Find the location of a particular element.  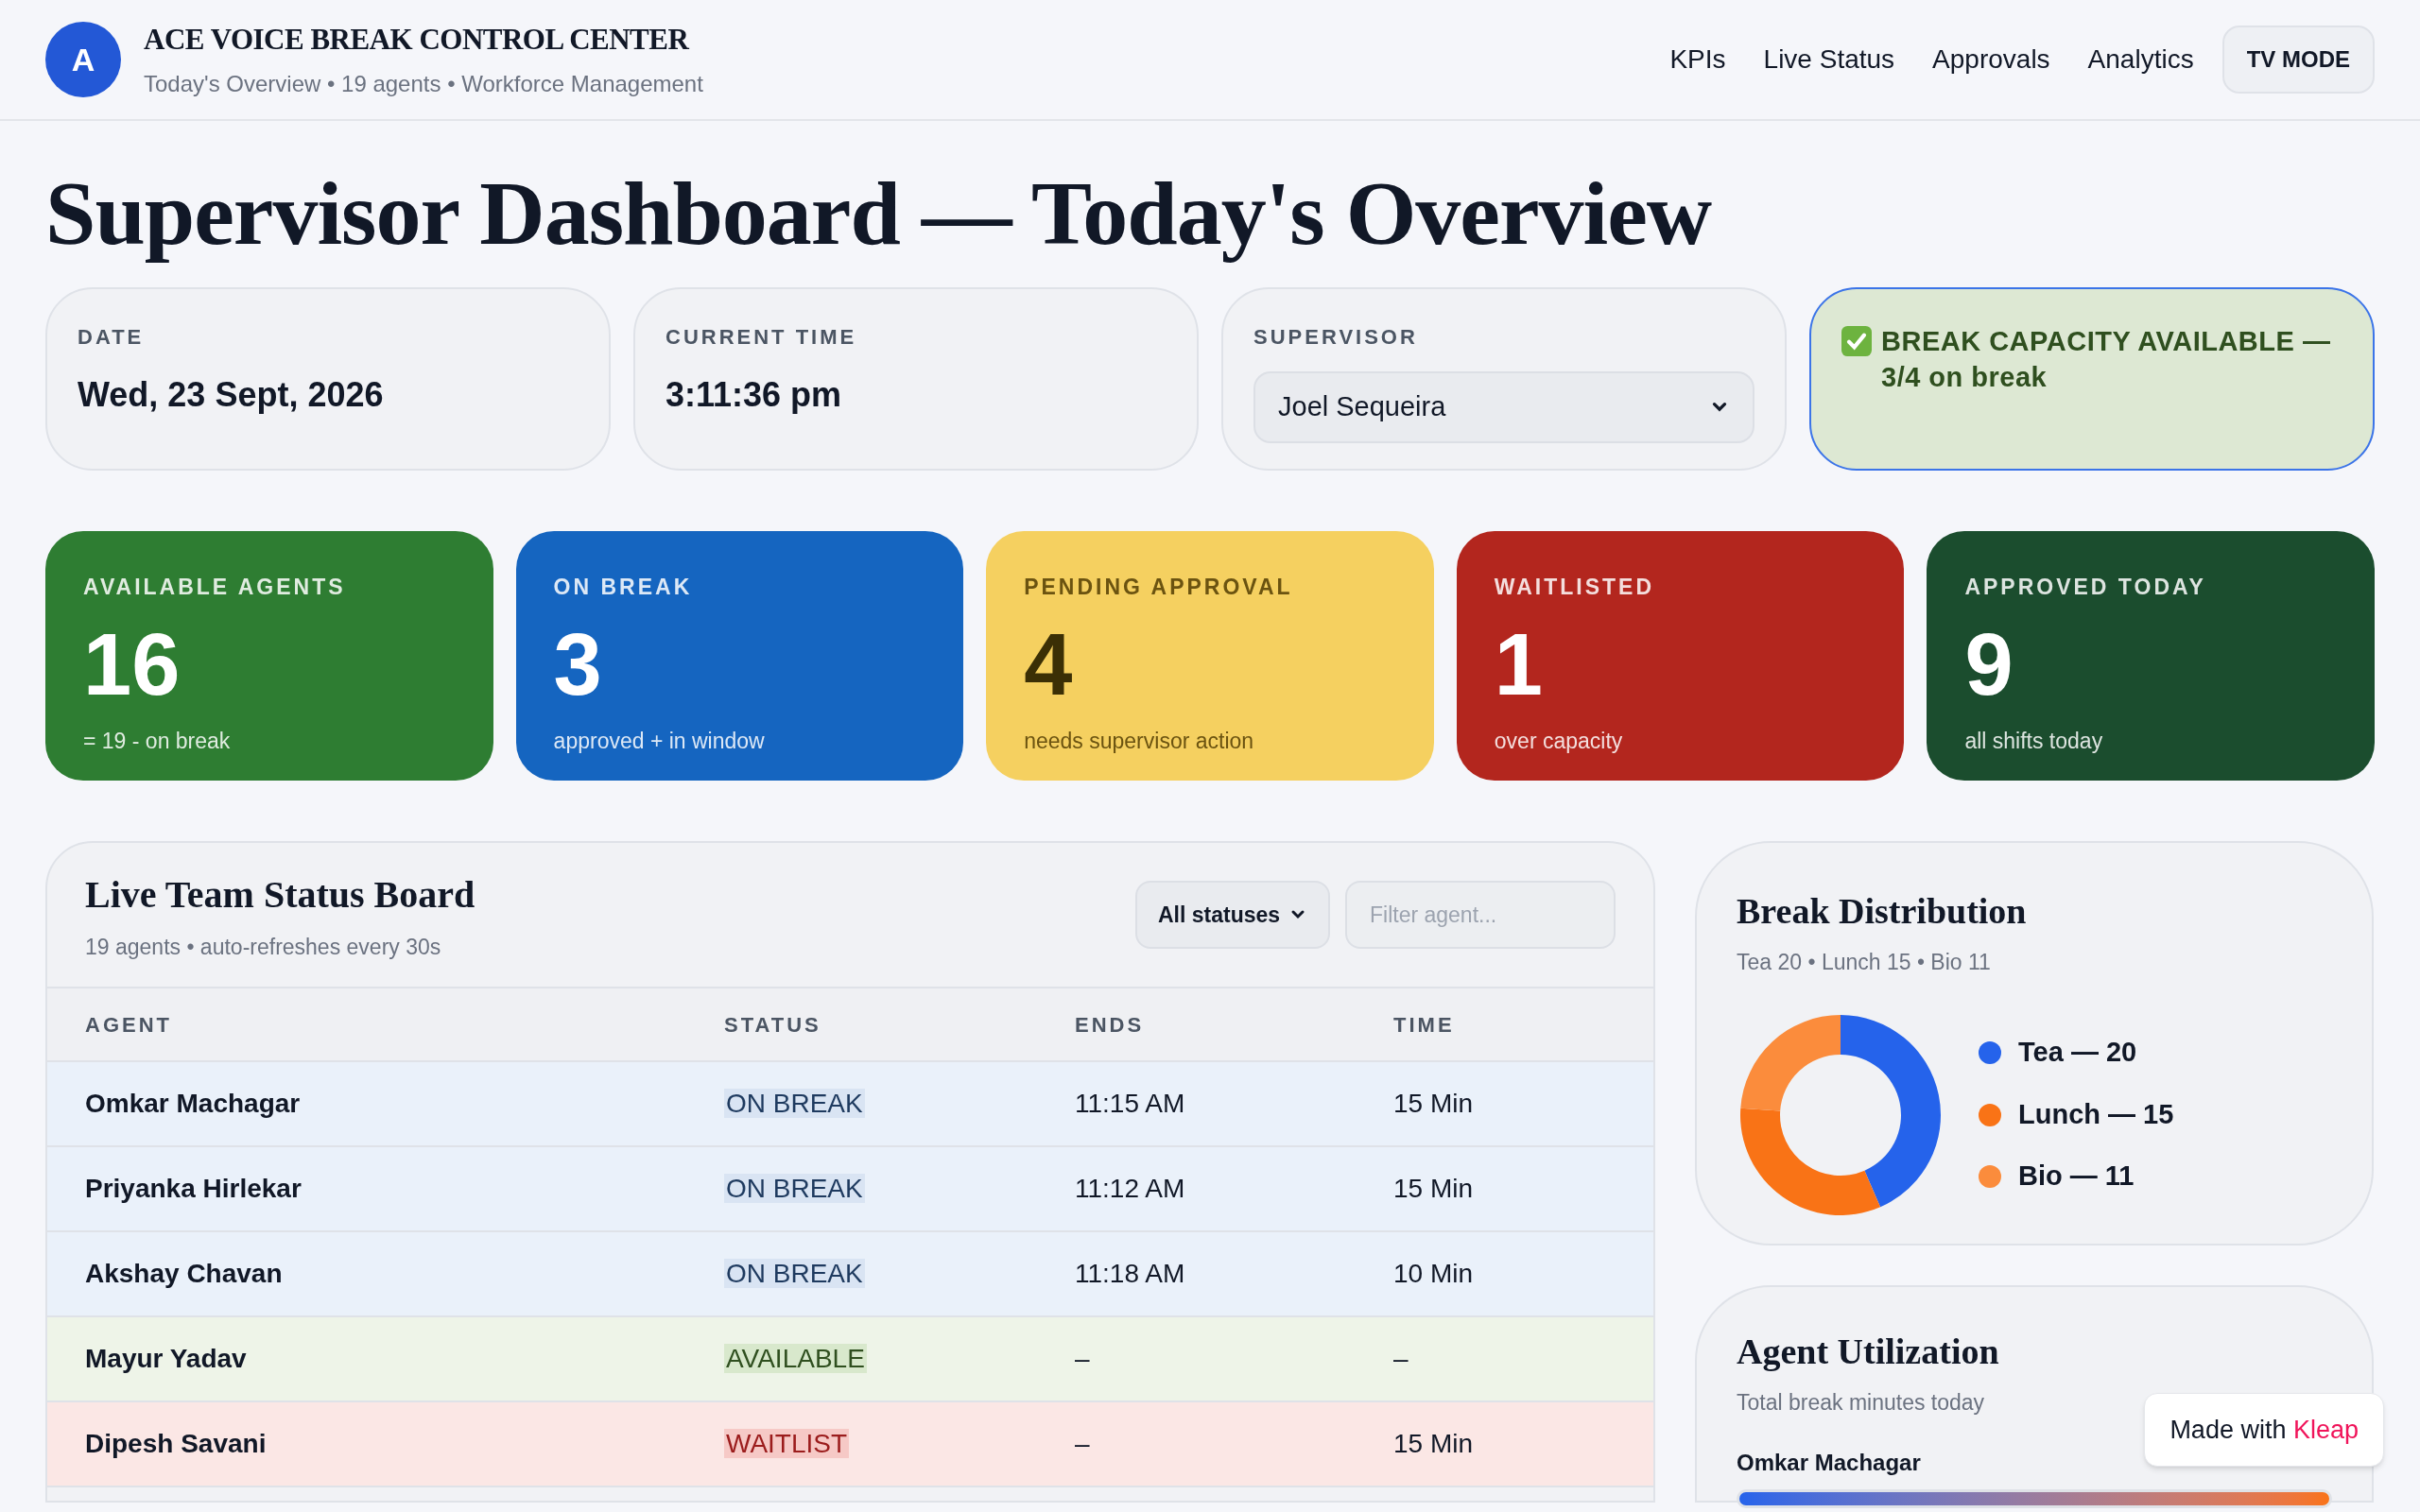

card-subtitle: Total break minutes today is located at coordinates (1861, 1403).